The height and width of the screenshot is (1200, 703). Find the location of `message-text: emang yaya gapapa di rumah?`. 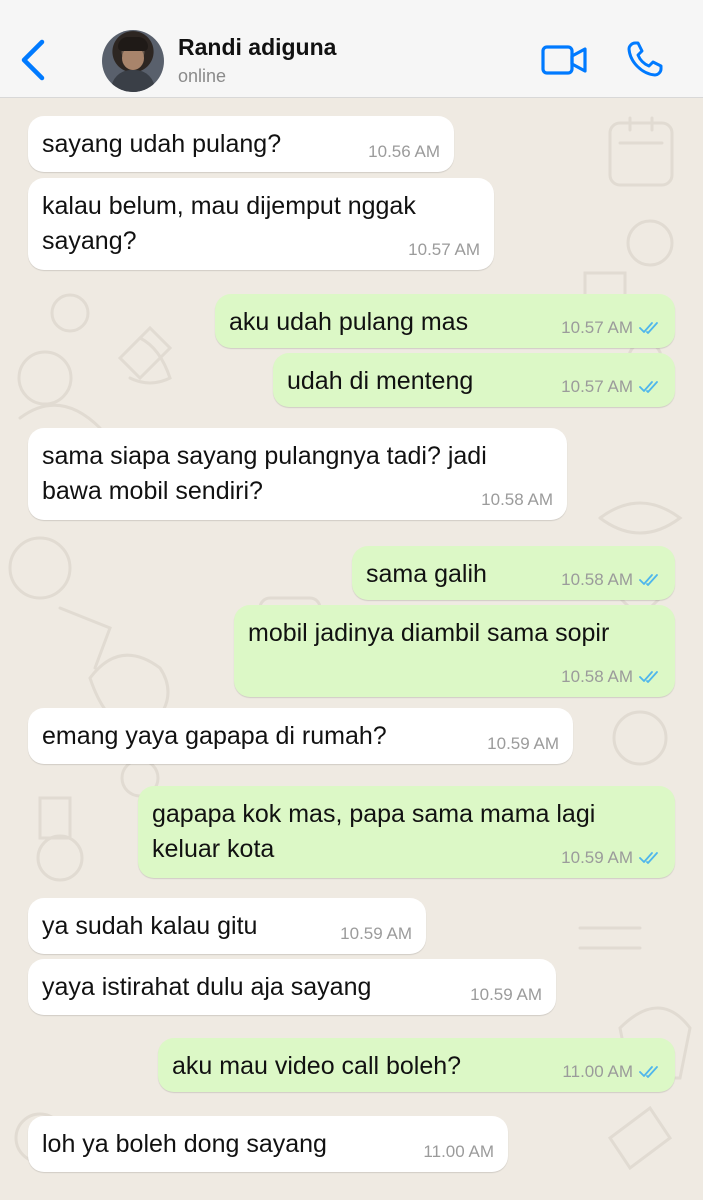

message-text: emang yaya gapapa di rumah? is located at coordinates (214, 736).